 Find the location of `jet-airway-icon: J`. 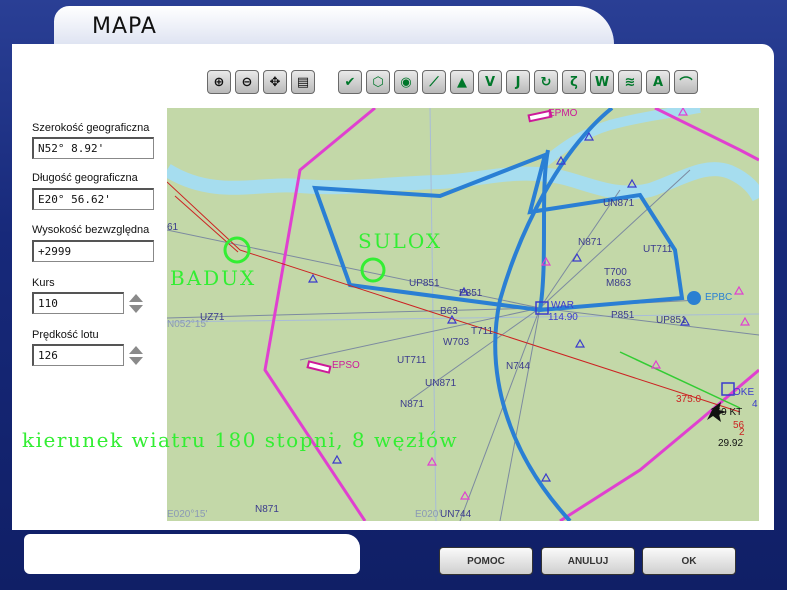

jet-airway-icon: J is located at coordinates (518, 82).